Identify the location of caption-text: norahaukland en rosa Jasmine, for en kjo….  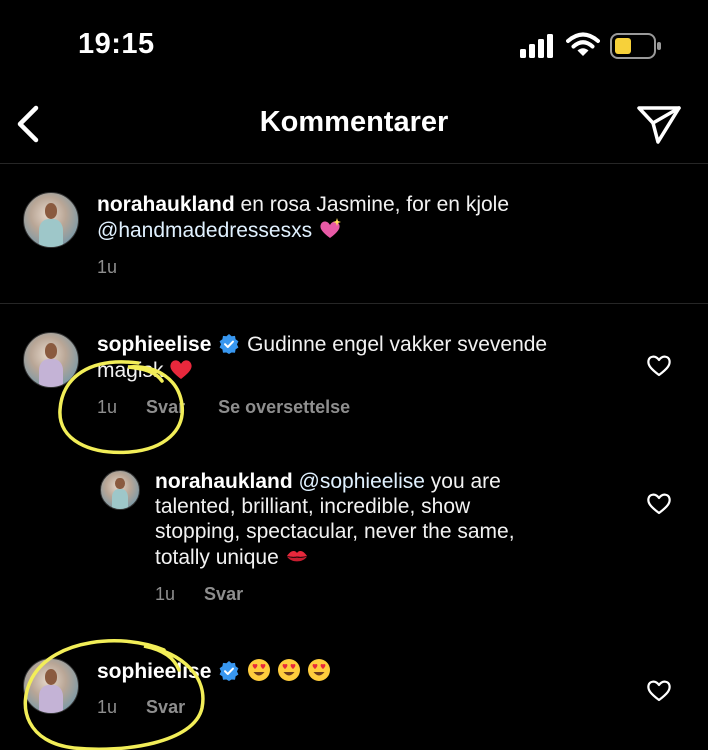
(357, 217).